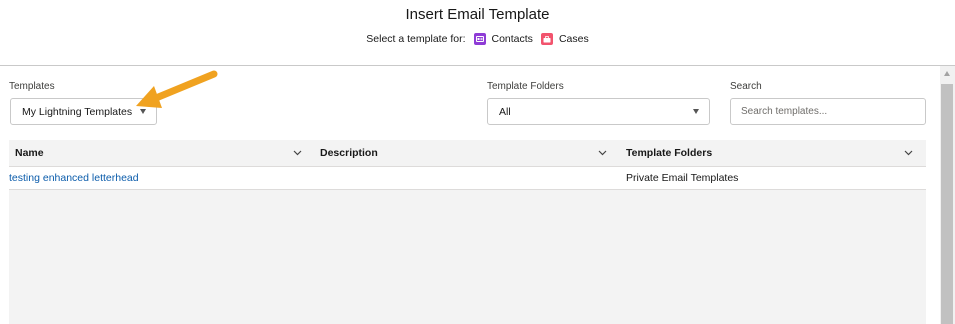  I want to click on template-target-line: Select a template for: Contacts Cases, so click(477, 39).